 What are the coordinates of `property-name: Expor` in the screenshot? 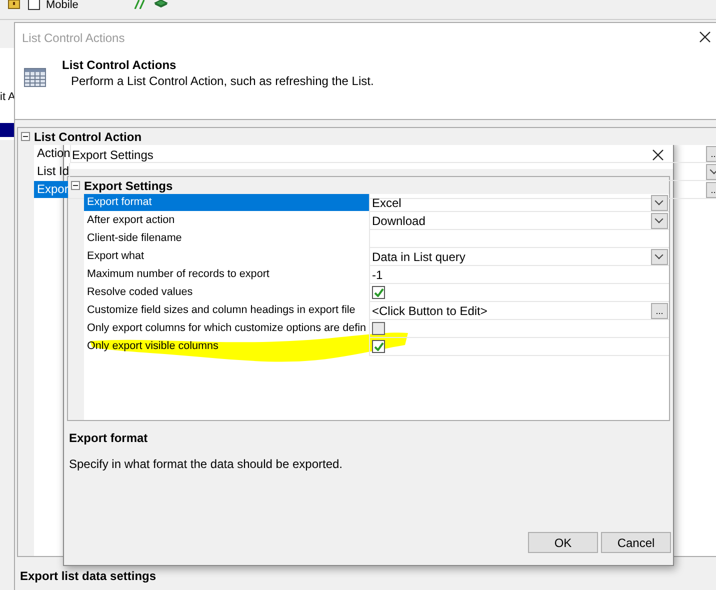 It's located at (51, 189).